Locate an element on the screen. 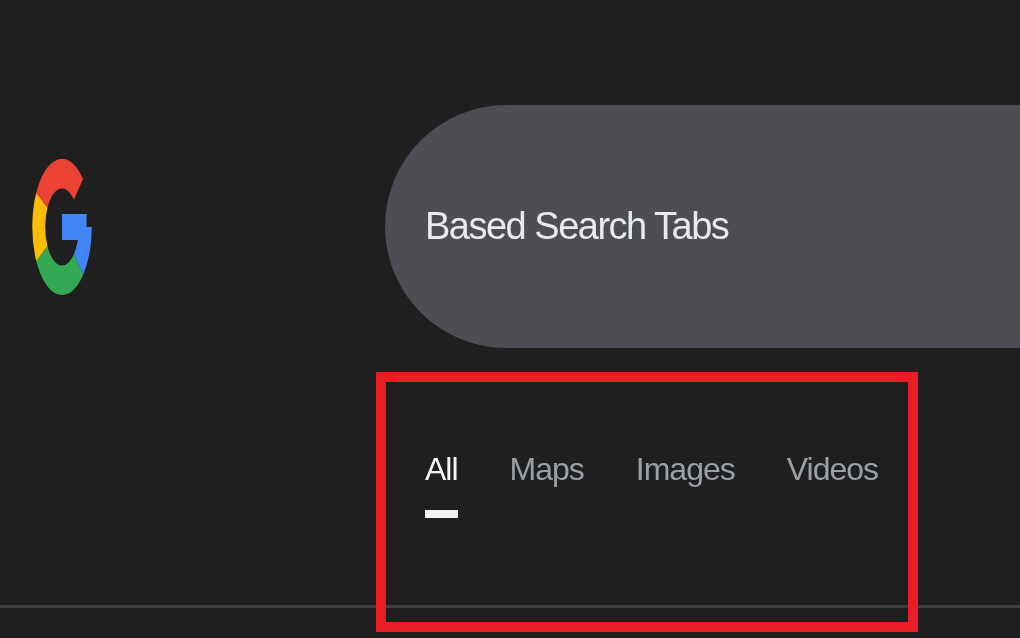 This screenshot has width=1020, height=638. search-tab: Videos is located at coordinates (832, 484).